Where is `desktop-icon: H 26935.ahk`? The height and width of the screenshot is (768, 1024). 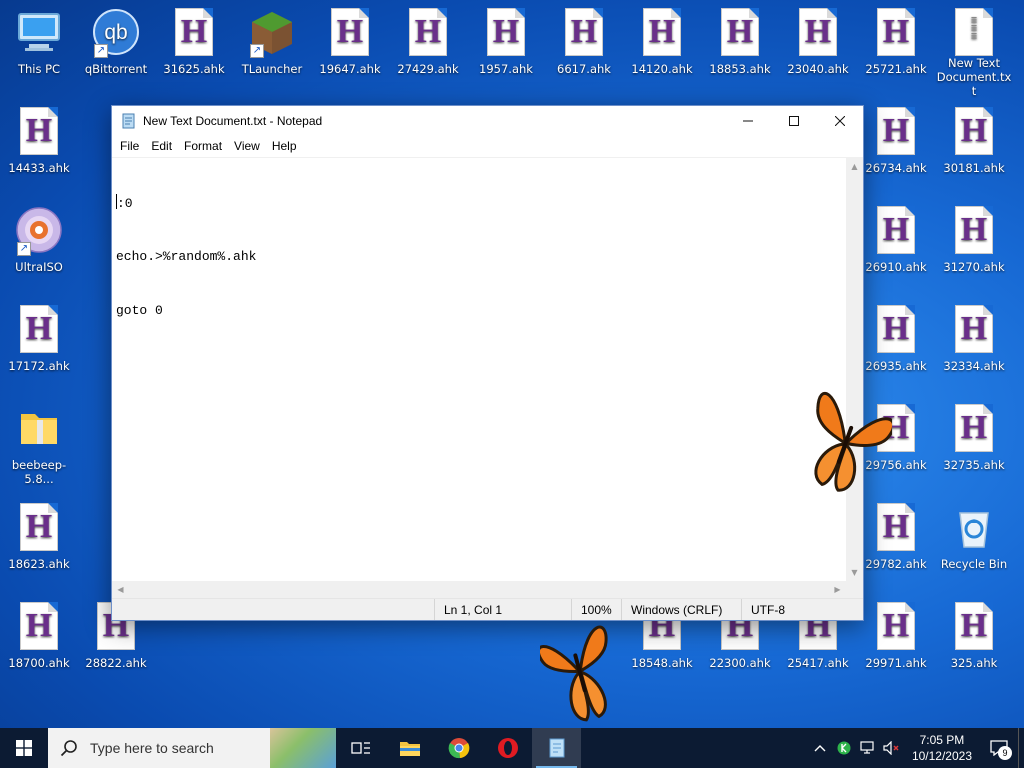 desktop-icon: H 26935.ahk is located at coordinates (896, 350).